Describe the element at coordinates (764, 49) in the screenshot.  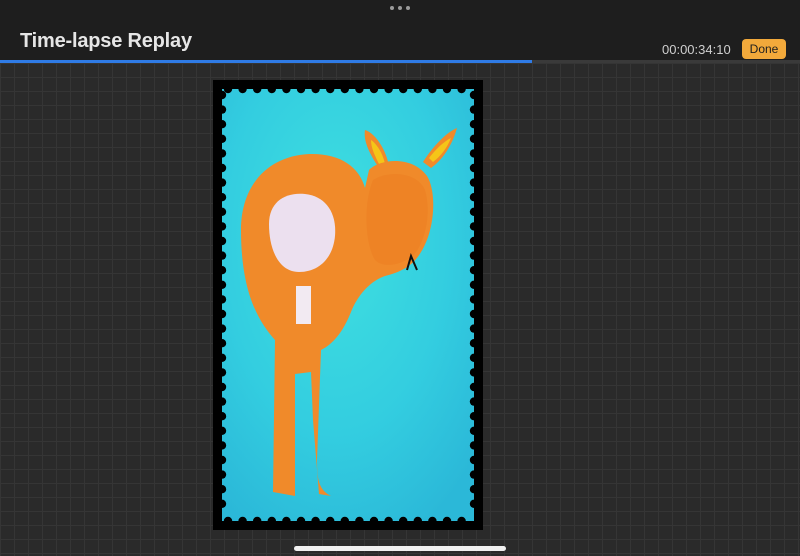
I see `done-button: Done` at that location.